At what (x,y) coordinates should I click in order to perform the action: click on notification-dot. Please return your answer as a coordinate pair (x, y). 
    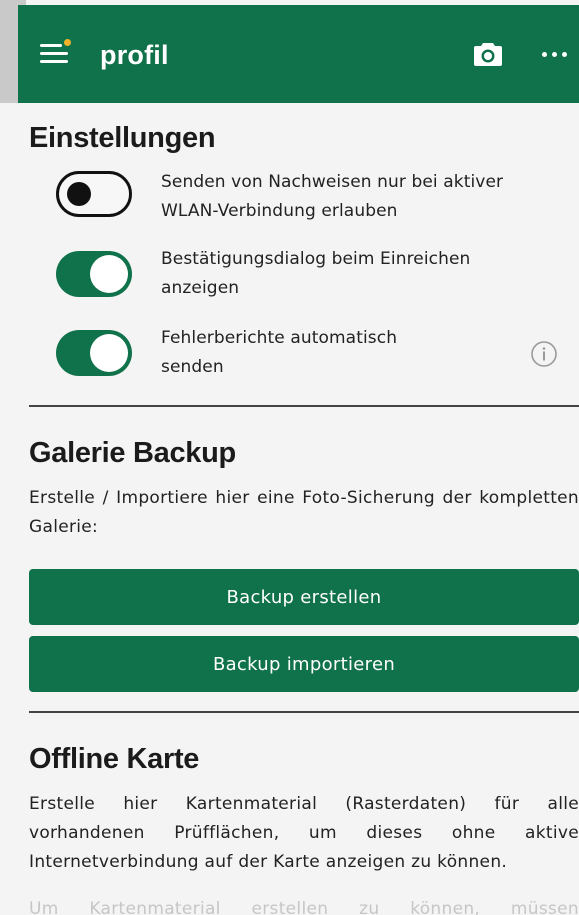
    Looking at the image, I should click on (67, 42).